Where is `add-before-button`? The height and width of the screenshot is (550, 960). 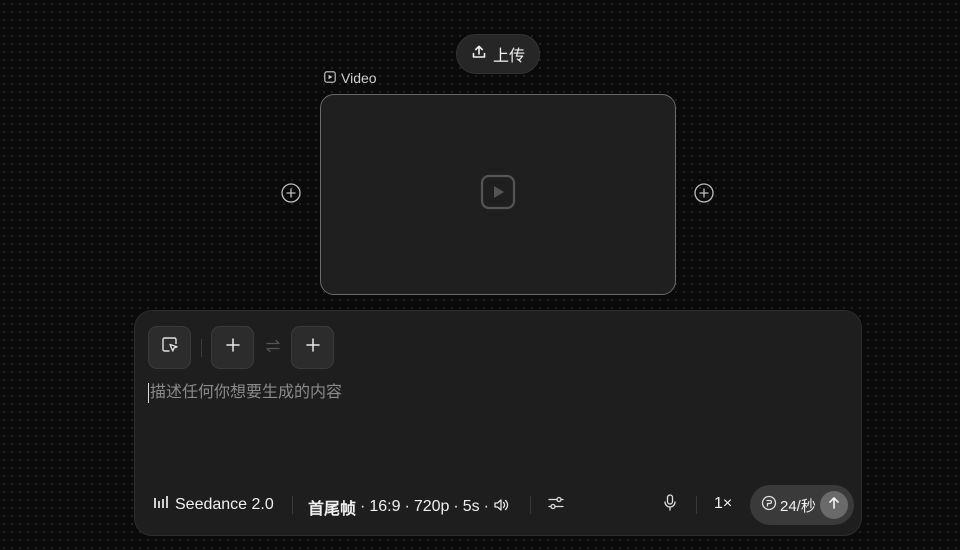
add-before-button is located at coordinates (291, 195).